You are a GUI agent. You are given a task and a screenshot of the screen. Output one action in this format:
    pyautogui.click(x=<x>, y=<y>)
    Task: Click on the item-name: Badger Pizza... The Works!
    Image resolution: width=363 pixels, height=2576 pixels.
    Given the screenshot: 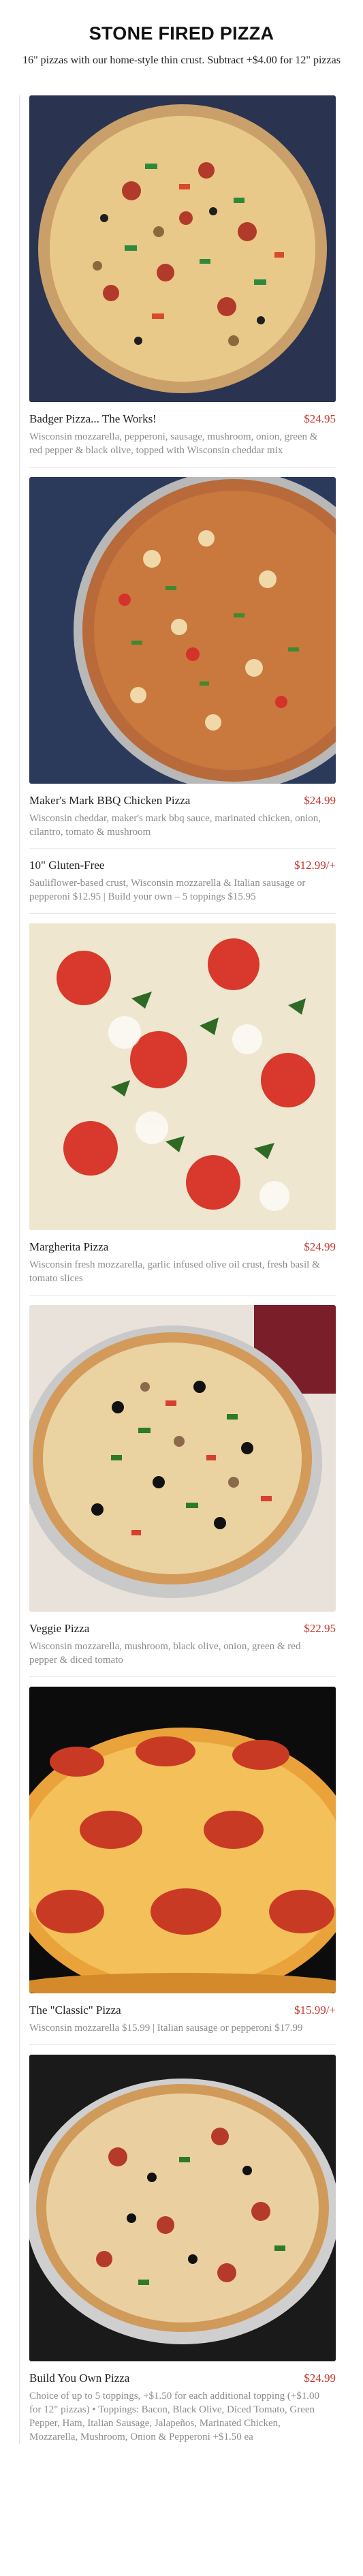 What is the action you would take?
    pyautogui.click(x=93, y=418)
    